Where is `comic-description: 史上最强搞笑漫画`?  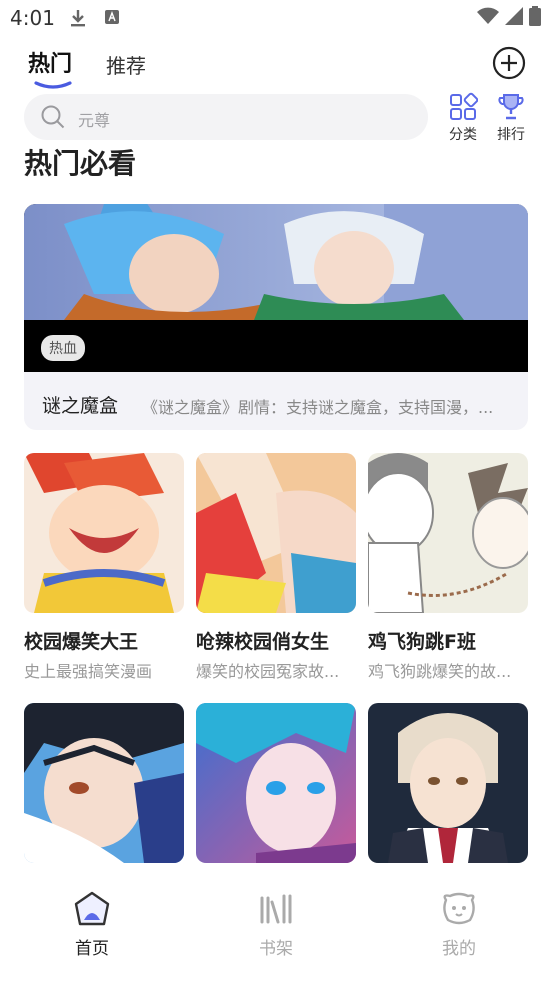 comic-description: 史上最强搞笑漫画 is located at coordinates (88, 671).